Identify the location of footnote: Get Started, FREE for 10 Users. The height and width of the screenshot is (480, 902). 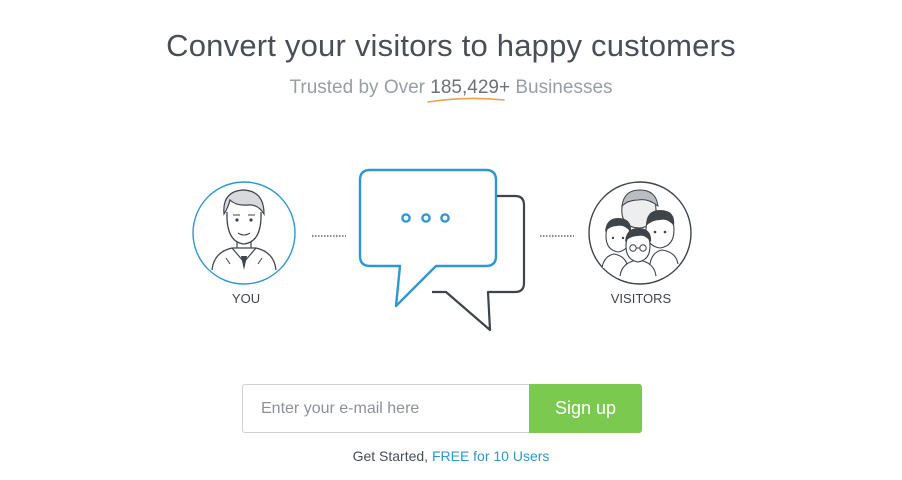
(451, 456).